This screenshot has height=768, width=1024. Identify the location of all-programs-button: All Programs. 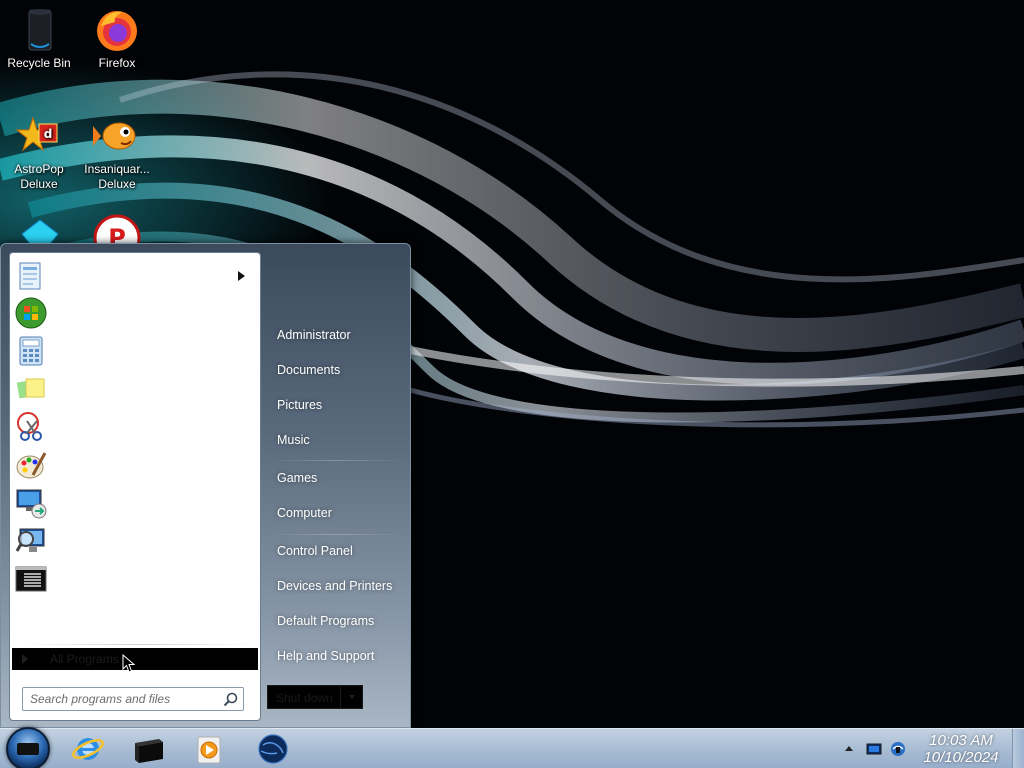
(135, 660).